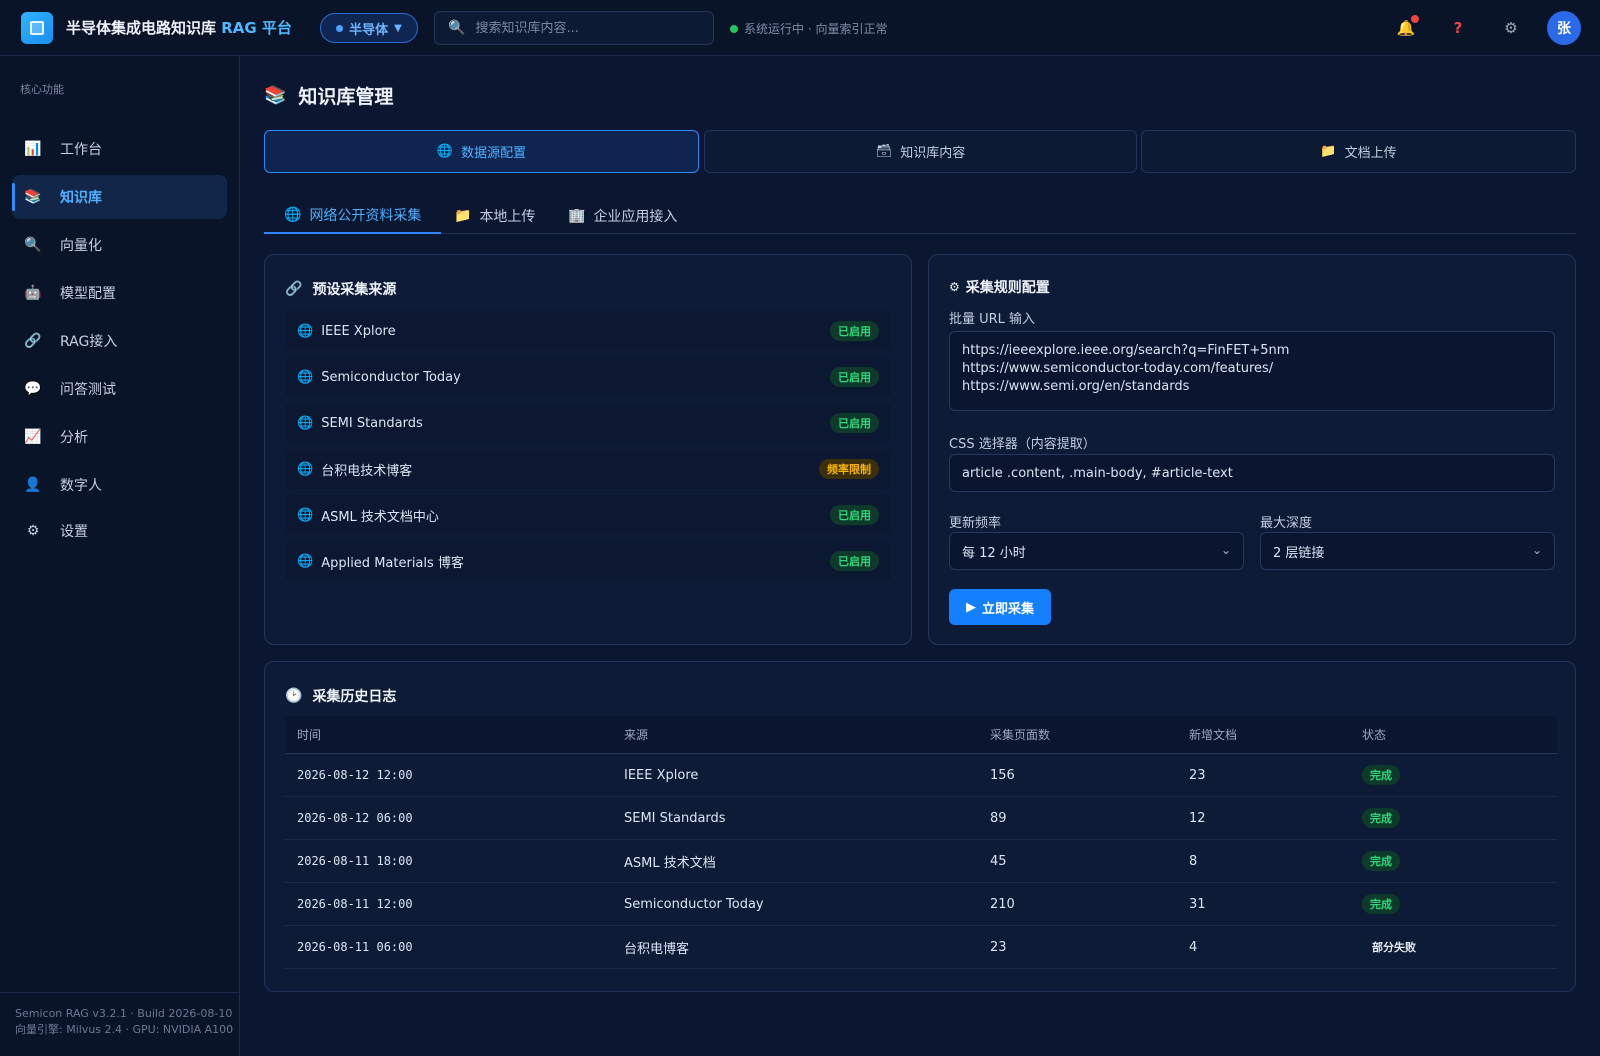 The image size is (1600, 1056). What do you see at coordinates (588, 469) in the screenshot?
I see `source-row: 🌐 台积电技术博客 频率限制` at bounding box center [588, 469].